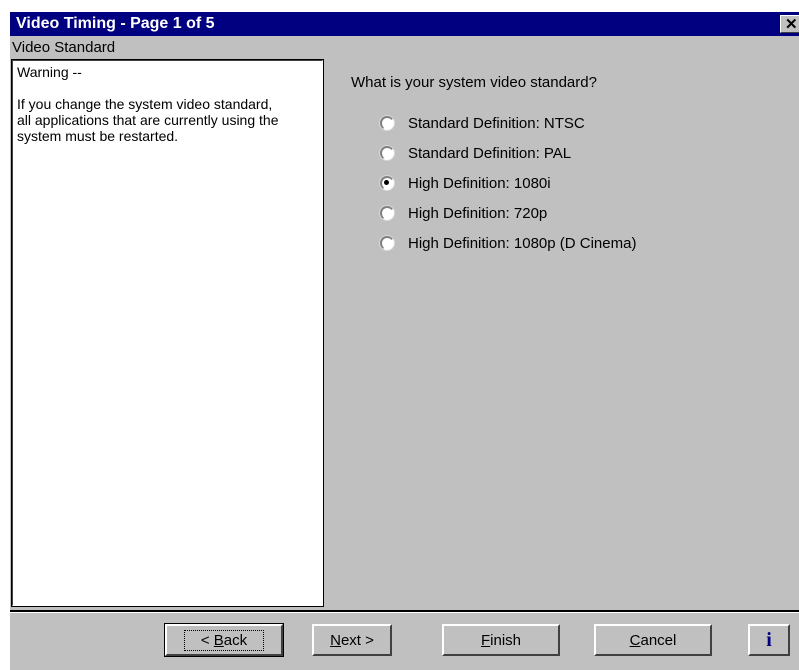 Image resolution: width=799 pixels, height=670 pixels. Describe the element at coordinates (522, 243) in the screenshot. I see `option-label: High Definition: 1080p (D Cinema)` at that location.